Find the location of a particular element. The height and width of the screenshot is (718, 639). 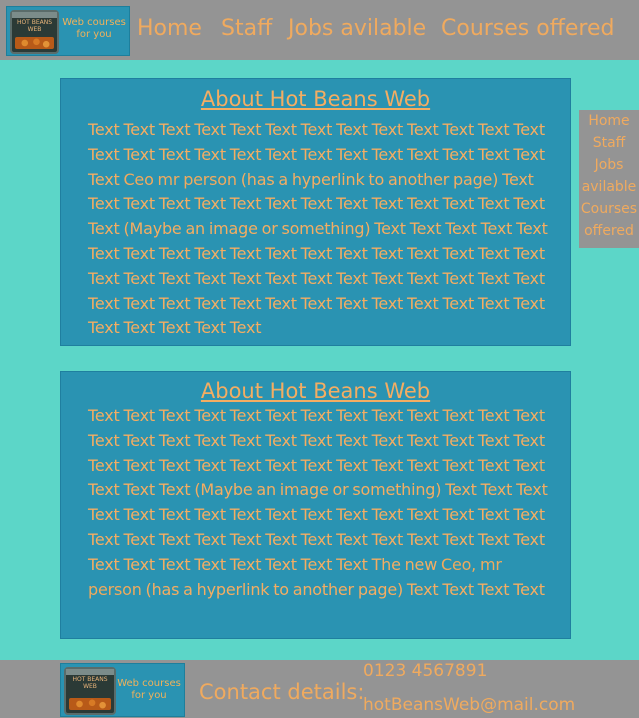

side-link-staff: Staff is located at coordinates (609, 143).